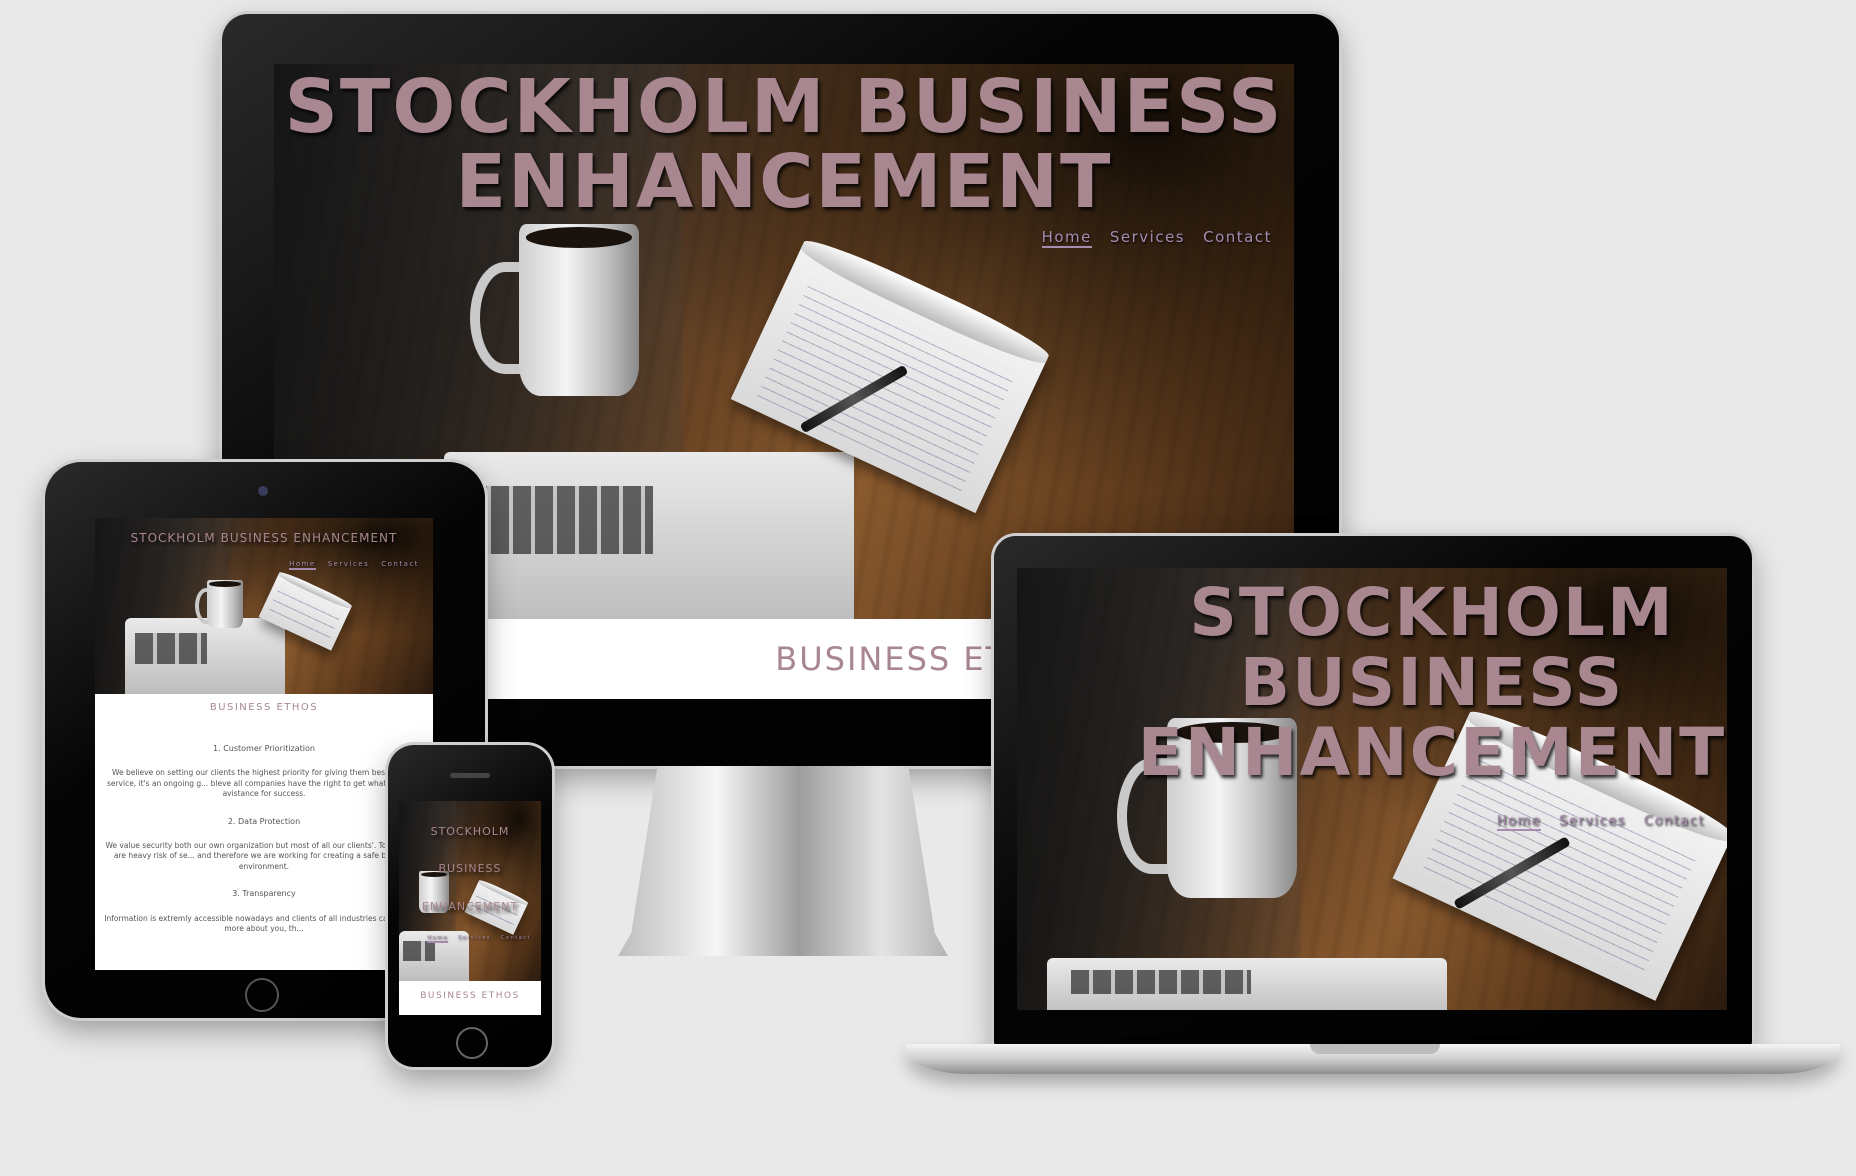 This screenshot has width=1856, height=1176. I want to click on speaker-icon, so click(470, 775).